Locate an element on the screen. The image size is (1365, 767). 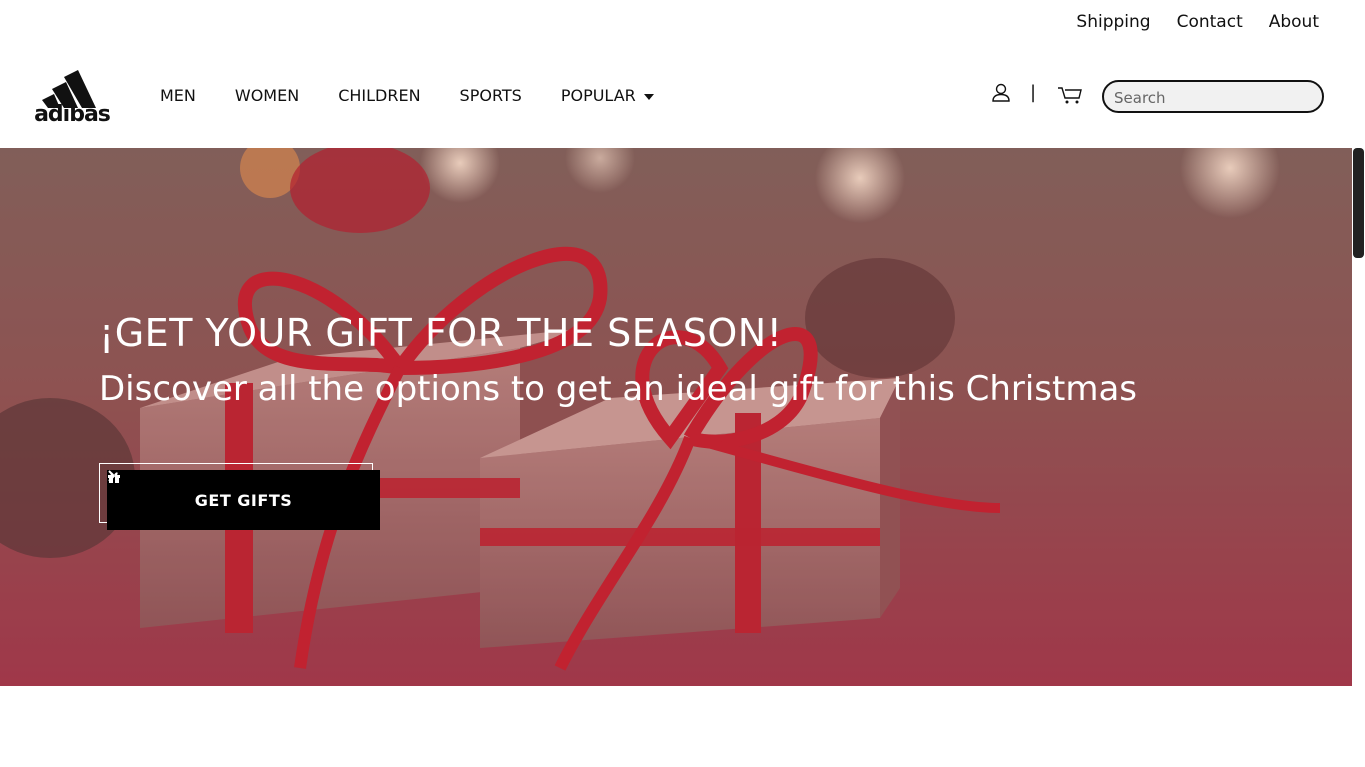
nav-children: CHILDREN is located at coordinates (379, 95).